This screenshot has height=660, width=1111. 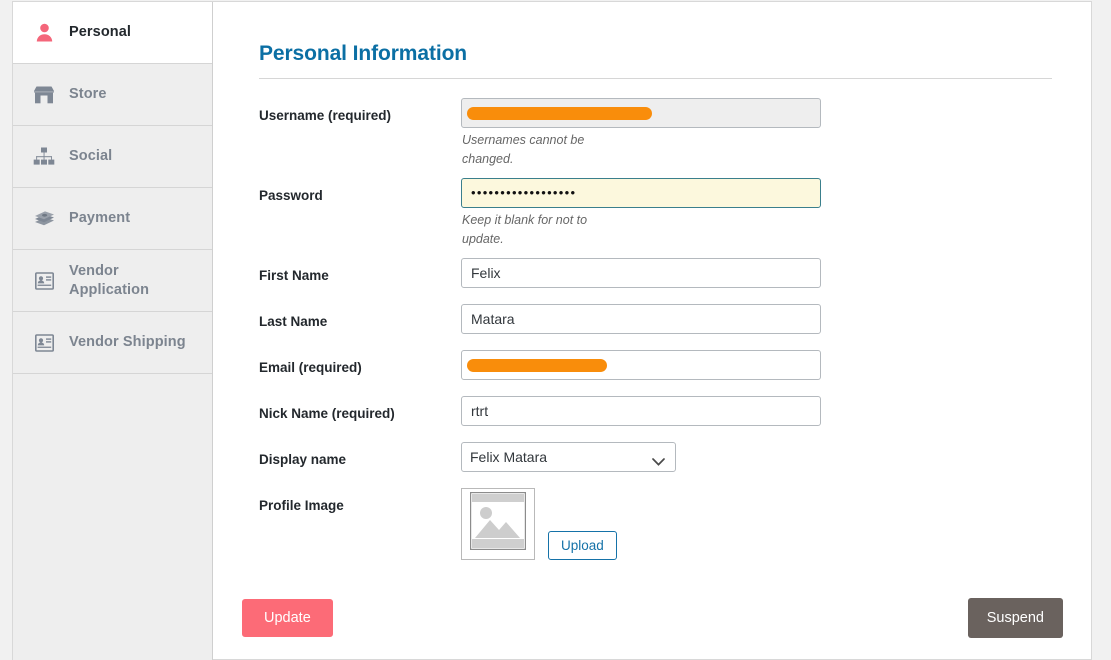 What do you see at coordinates (327, 413) in the screenshot?
I see `nick-name-label: Nick Name (required)` at bounding box center [327, 413].